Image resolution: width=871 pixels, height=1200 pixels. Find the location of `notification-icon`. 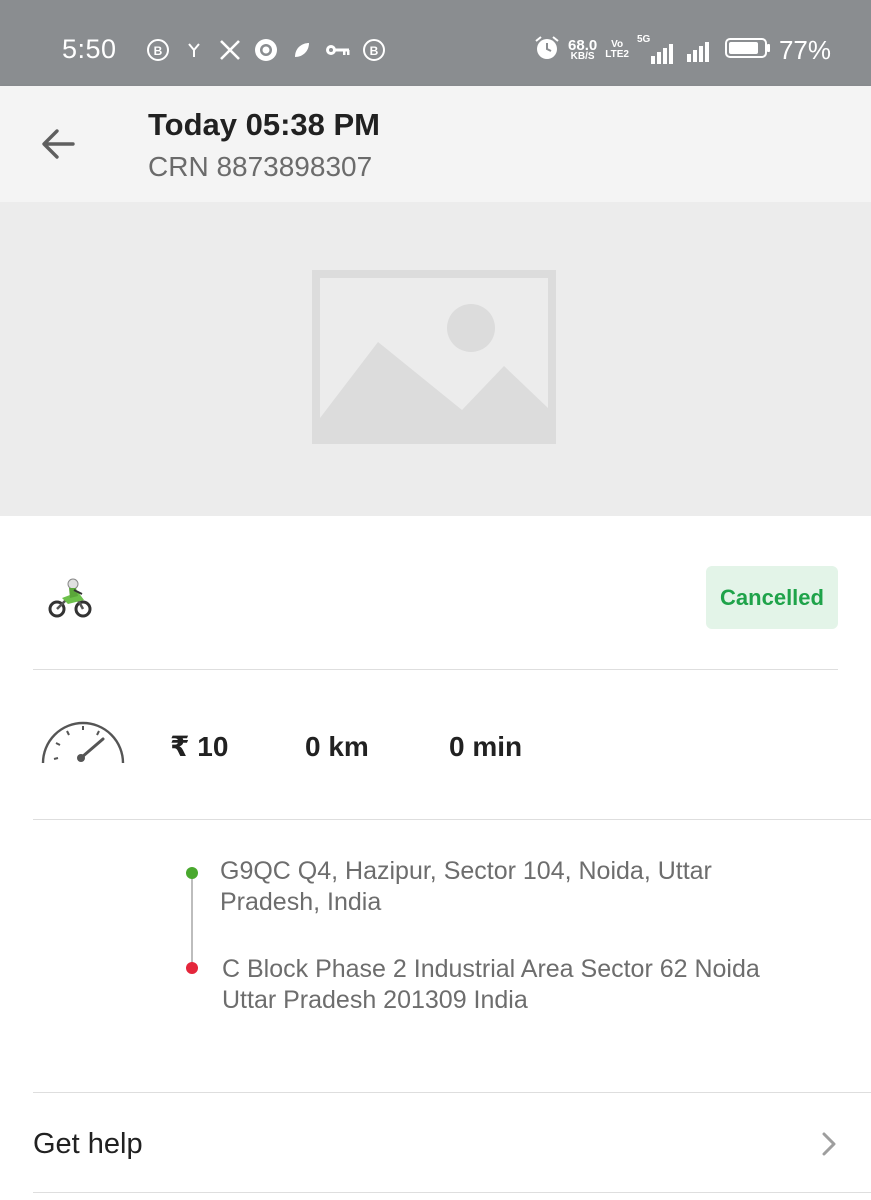

notification-icon is located at coordinates (194, 50).